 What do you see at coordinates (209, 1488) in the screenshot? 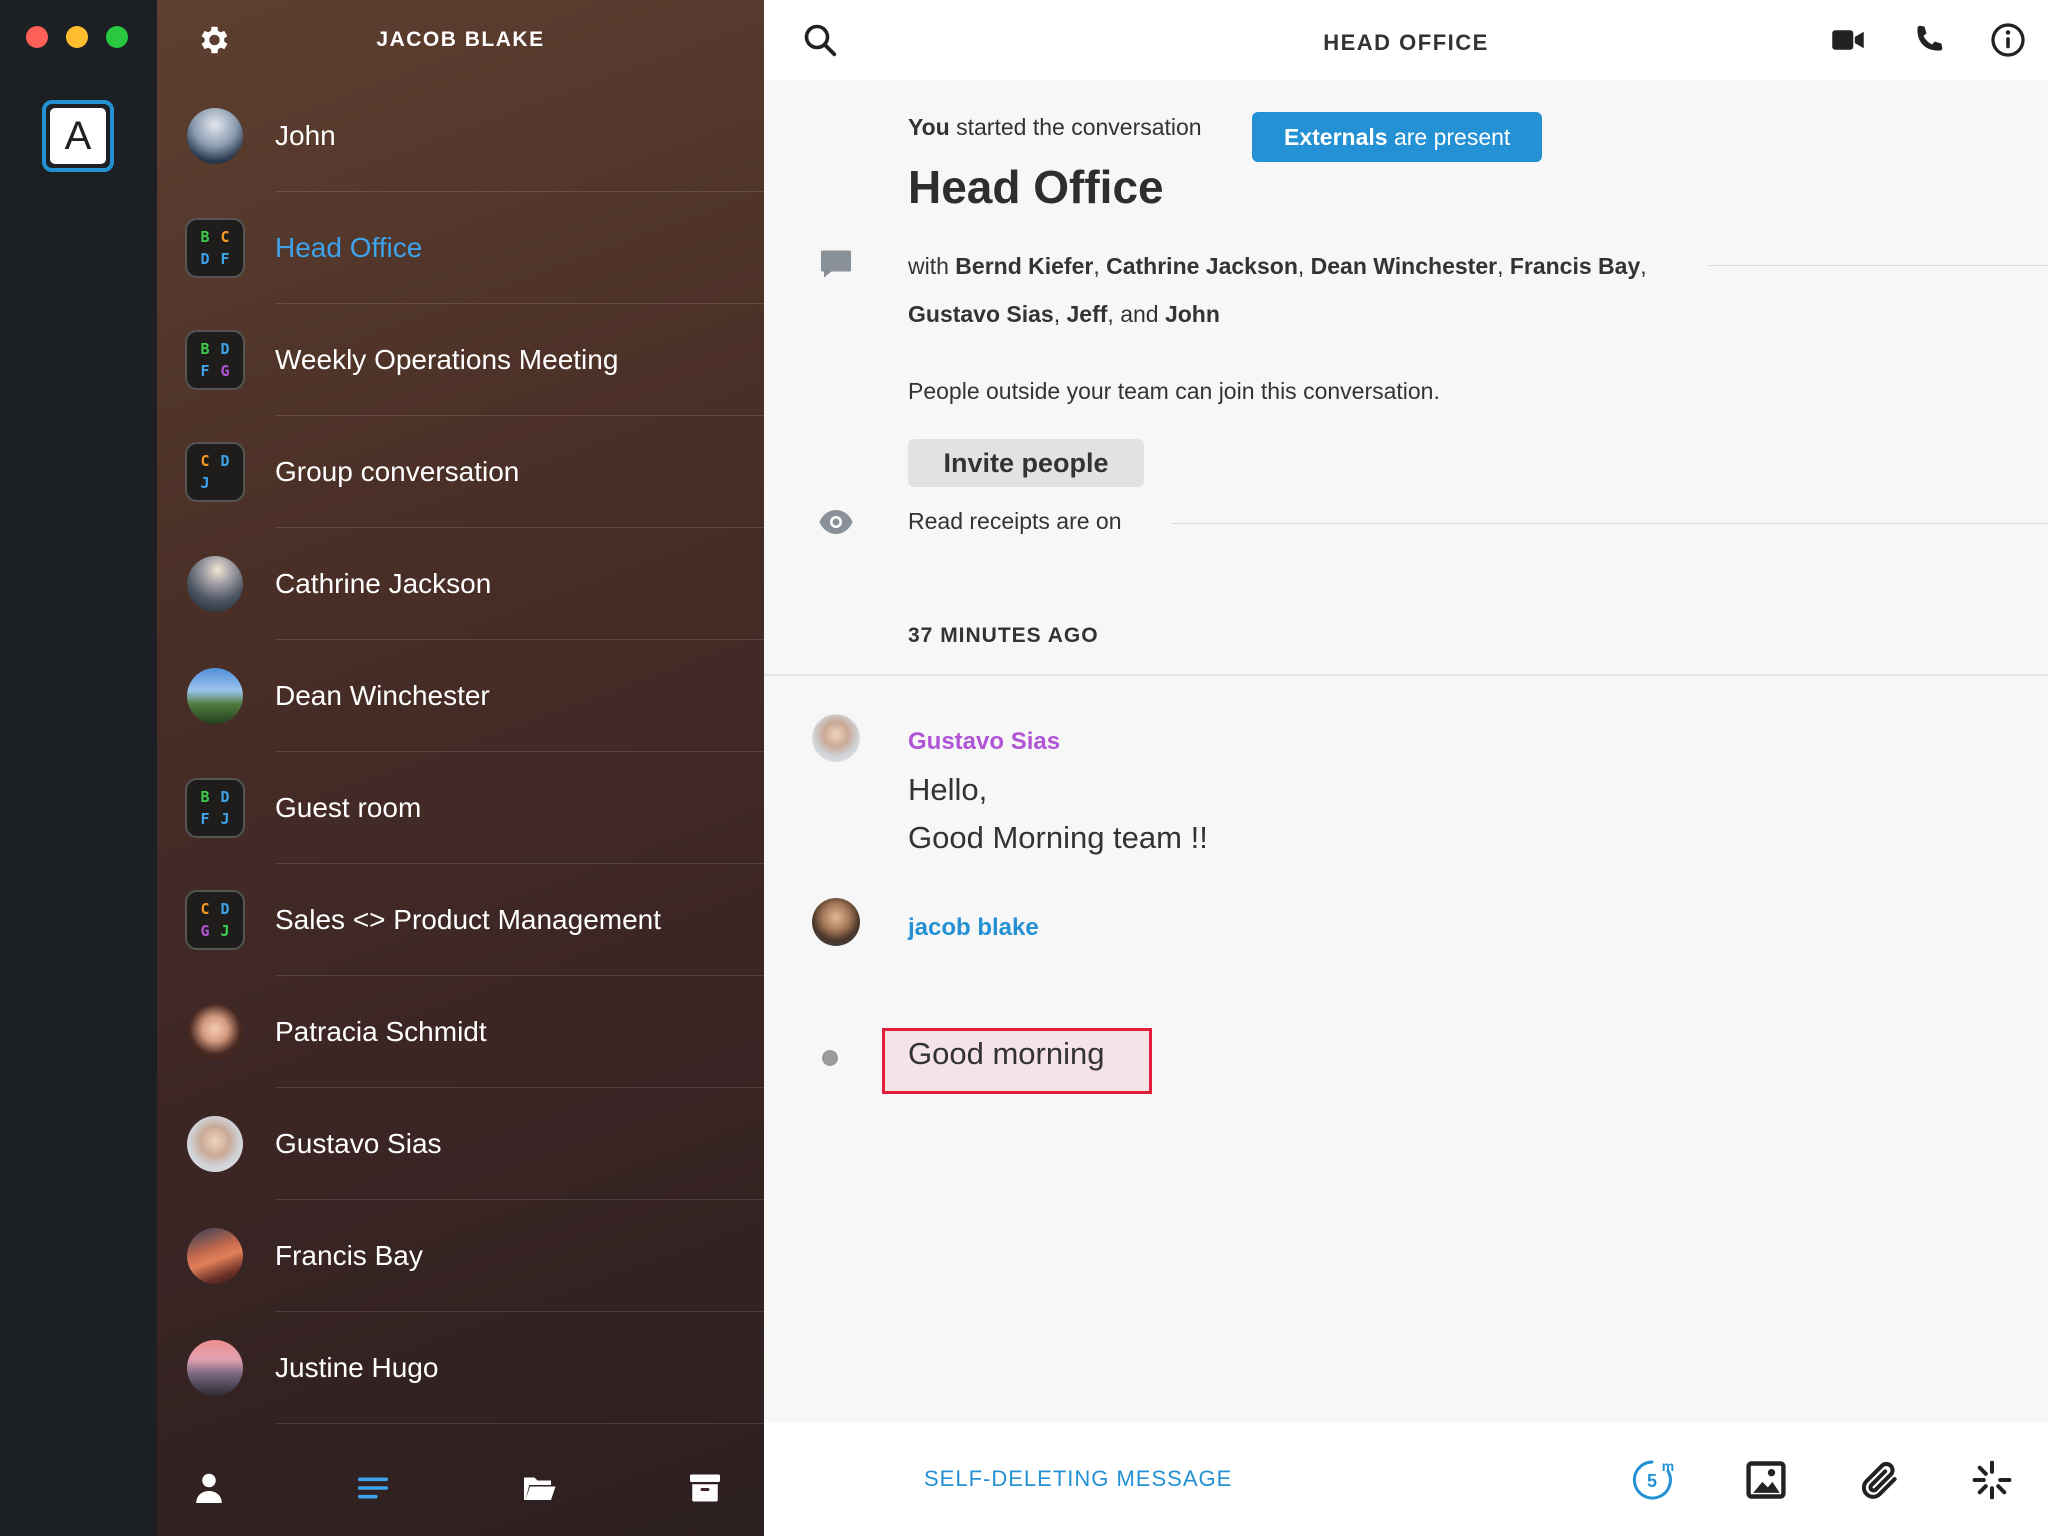
I see `person-icon` at bounding box center [209, 1488].